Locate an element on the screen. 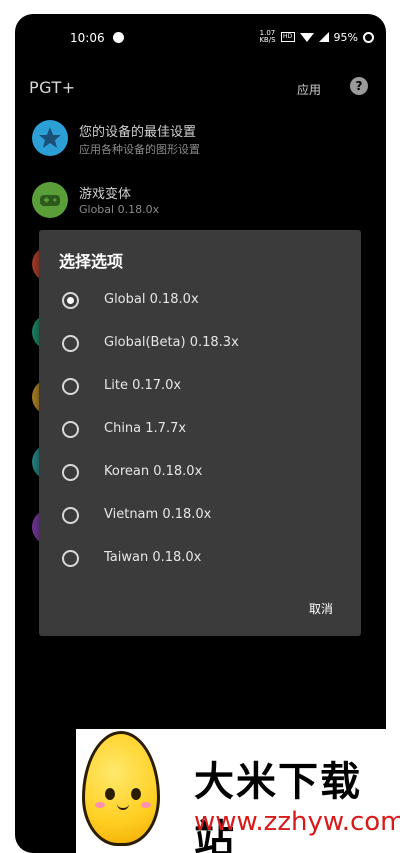 Image resolution: width=400 pixels, height=853 pixels. watermark-banner: 大米下载站 www.zzhyw.com is located at coordinates (238, 791).